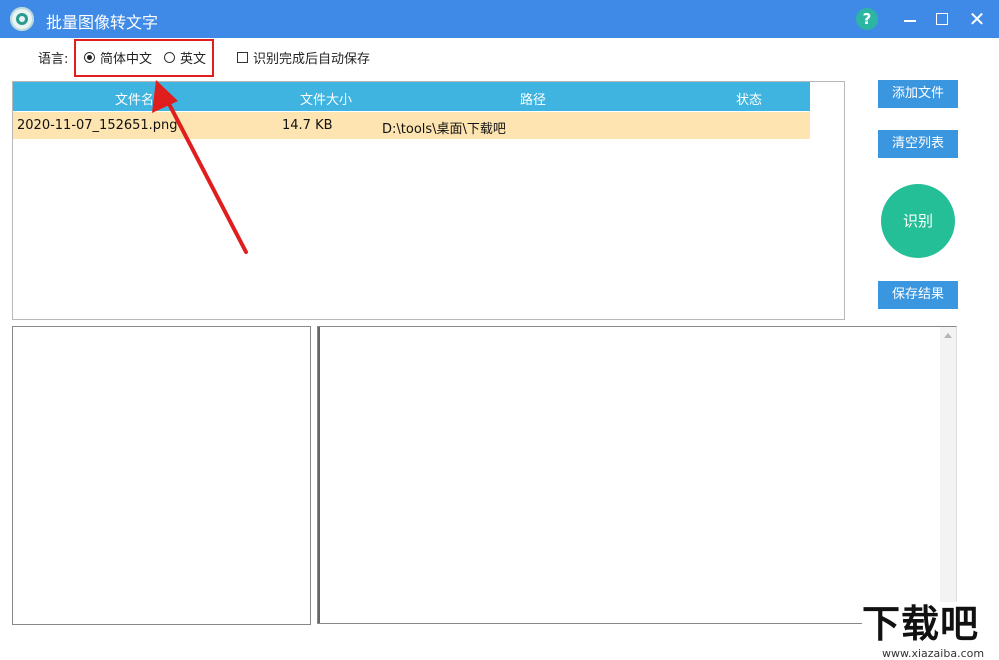 The image size is (999, 660). What do you see at coordinates (933, 653) in the screenshot?
I see `watermark-url: www.xiazaiba.com` at bounding box center [933, 653].